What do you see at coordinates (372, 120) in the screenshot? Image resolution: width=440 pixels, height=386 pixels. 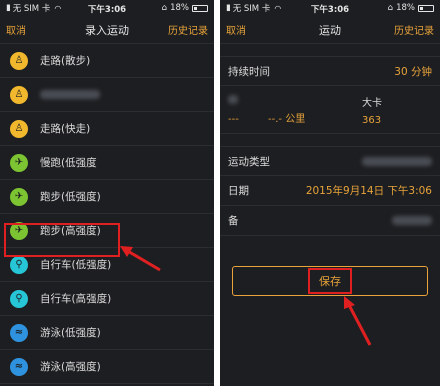 I see `calories-value: 363` at bounding box center [372, 120].